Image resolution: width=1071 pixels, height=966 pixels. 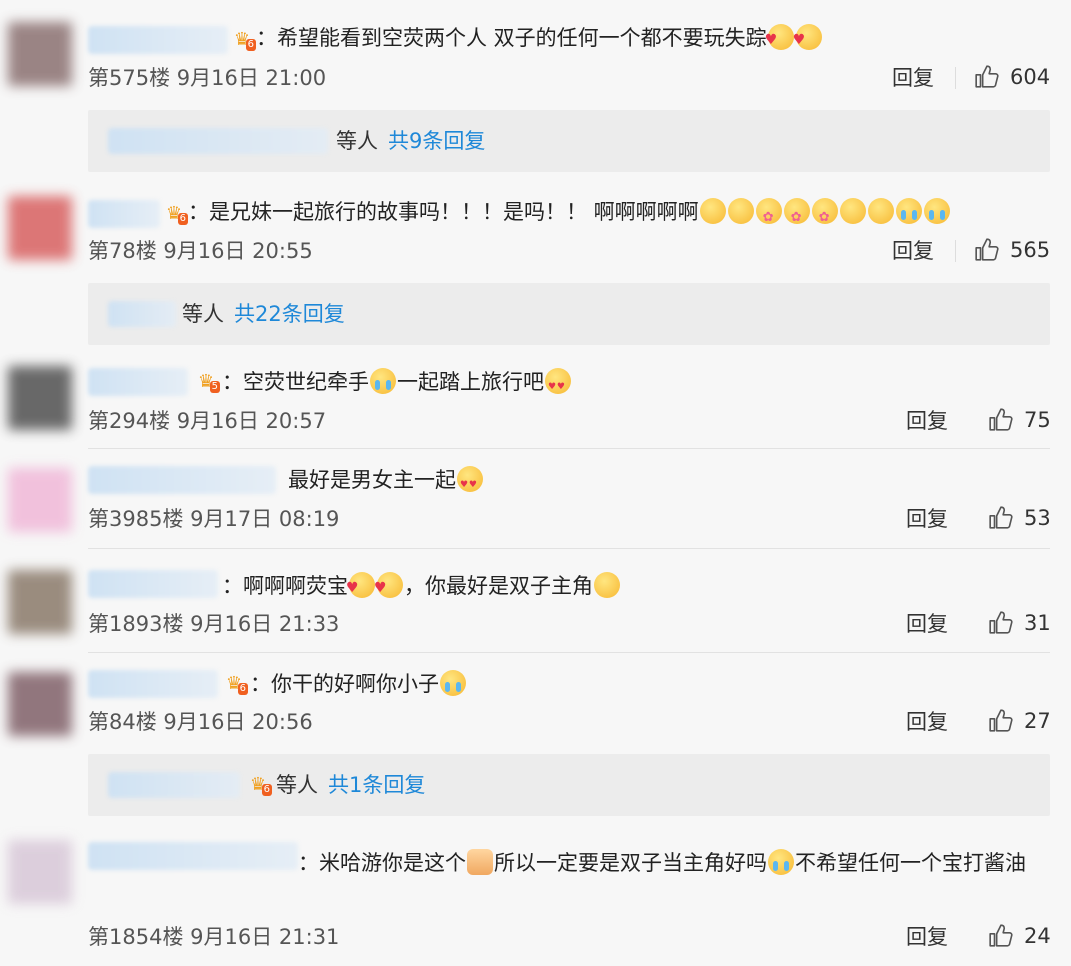 I want to click on reply-count-link: 共9条回复, so click(x=436, y=141).